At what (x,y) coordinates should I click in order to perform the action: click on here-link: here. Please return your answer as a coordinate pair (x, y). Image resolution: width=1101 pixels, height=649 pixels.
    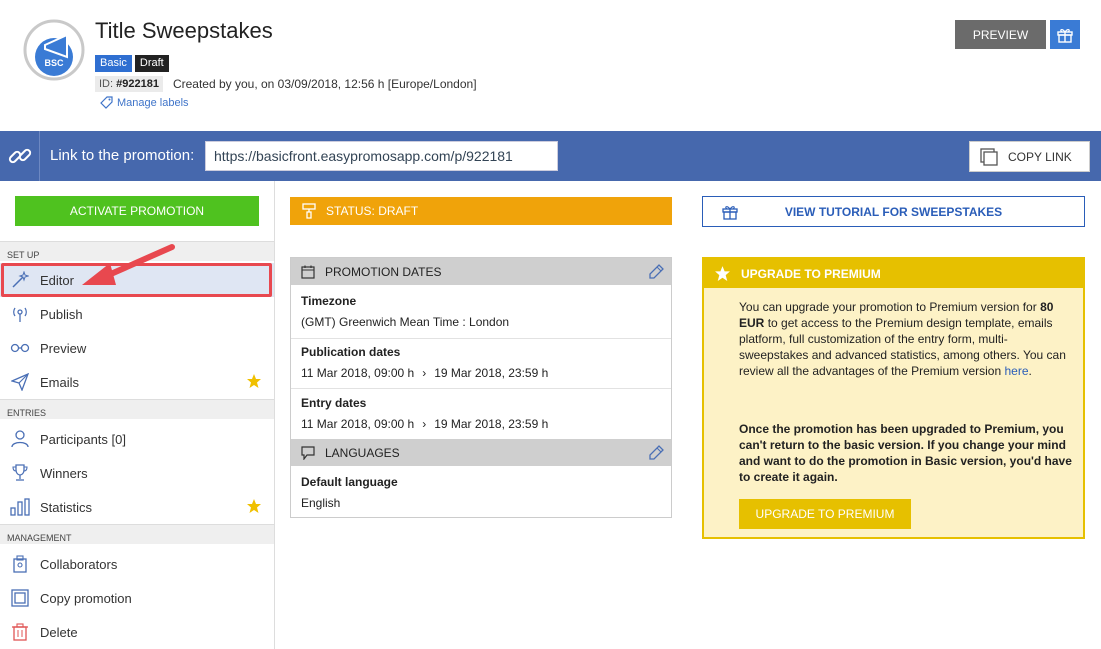
    Looking at the image, I should click on (1016, 371).